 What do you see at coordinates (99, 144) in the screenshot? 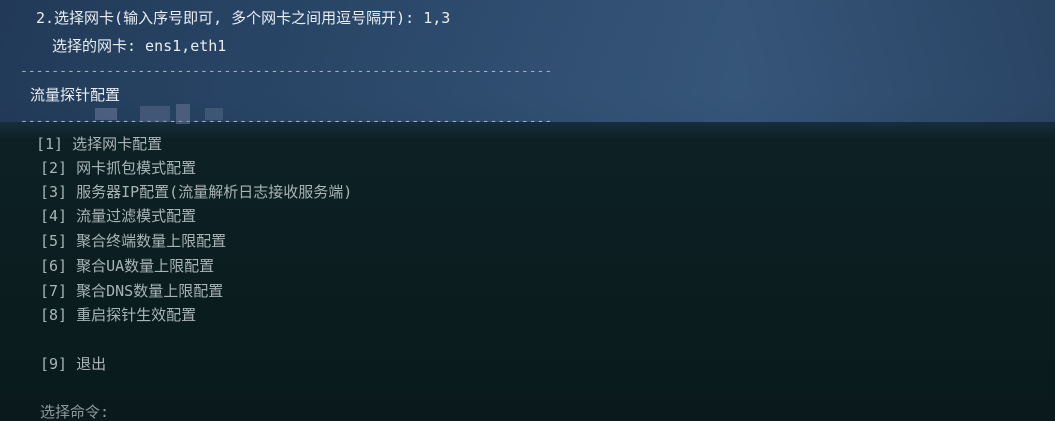
I see `menu-item-1: [1] 选择网卡配置` at bounding box center [99, 144].